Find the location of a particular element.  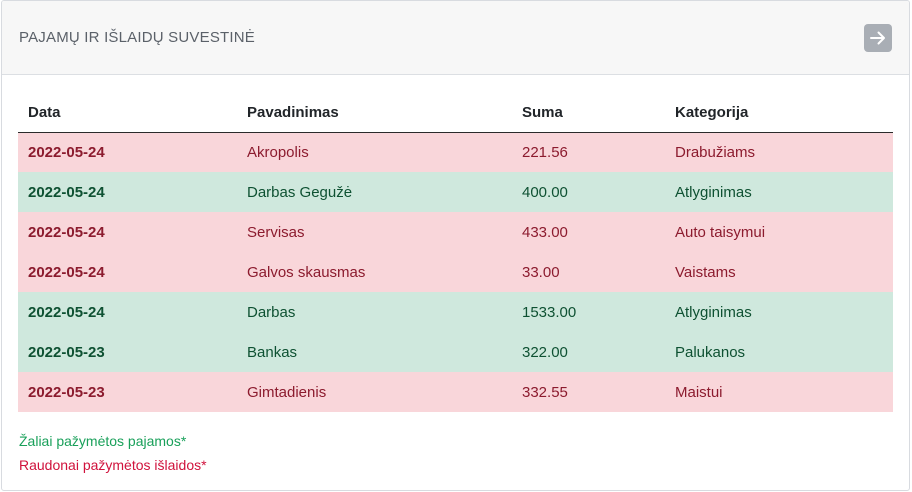

column-header-category: Kategorija is located at coordinates (779, 113).